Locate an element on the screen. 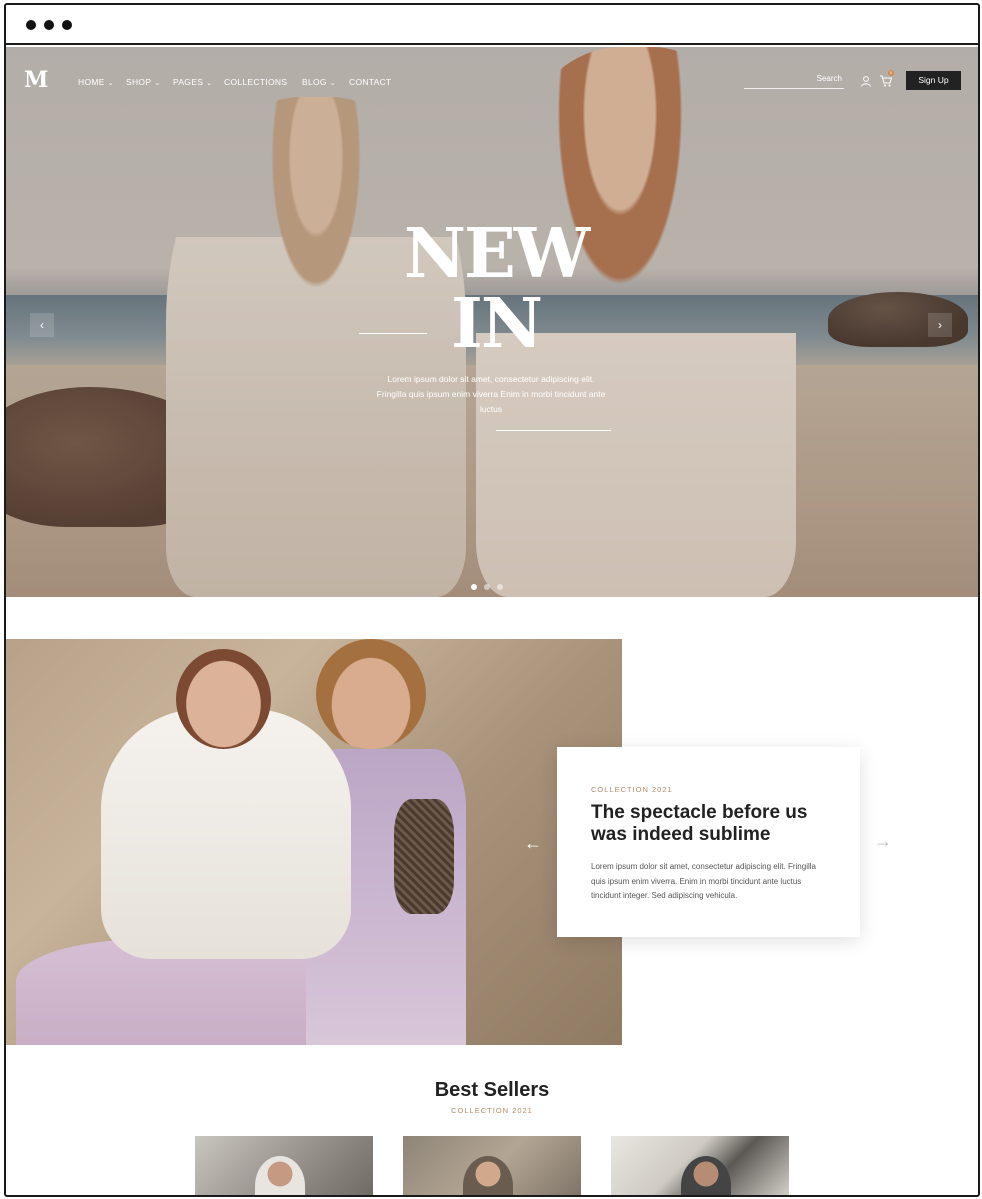 The image size is (982, 1199). search-placeholder: Search is located at coordinates (829, 78).